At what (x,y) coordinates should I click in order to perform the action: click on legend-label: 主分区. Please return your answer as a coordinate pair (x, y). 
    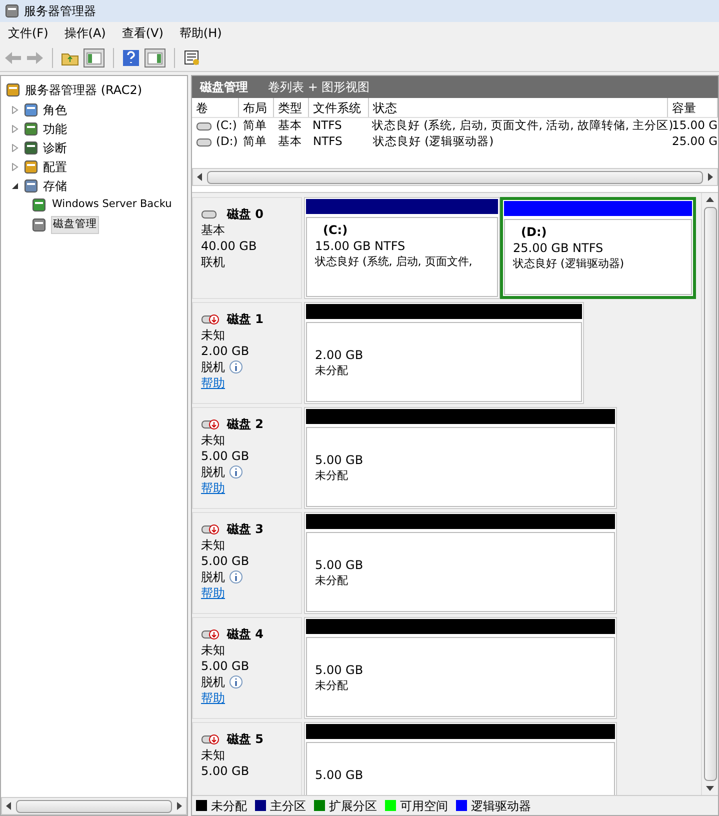
    Looking at the image, I should click on (288, 806).